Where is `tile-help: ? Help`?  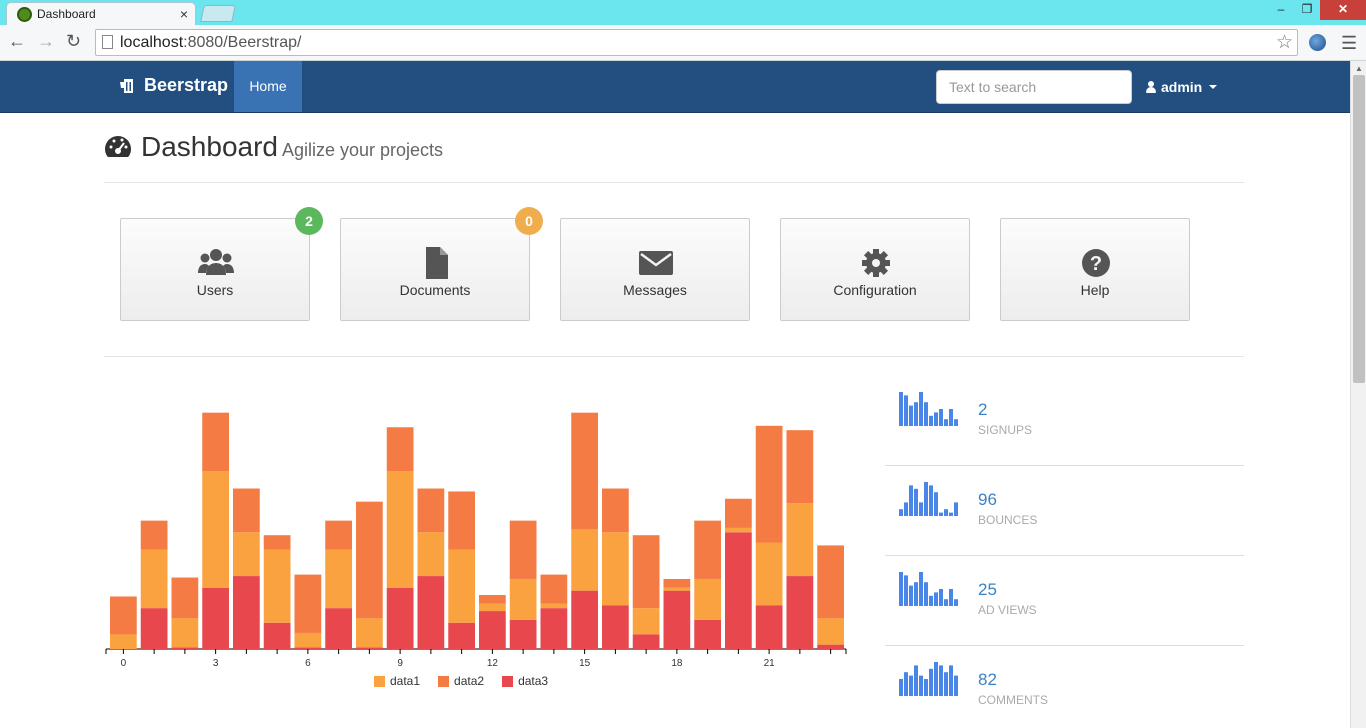 tile-help: ? Help is located at coordinates (1095, 269).